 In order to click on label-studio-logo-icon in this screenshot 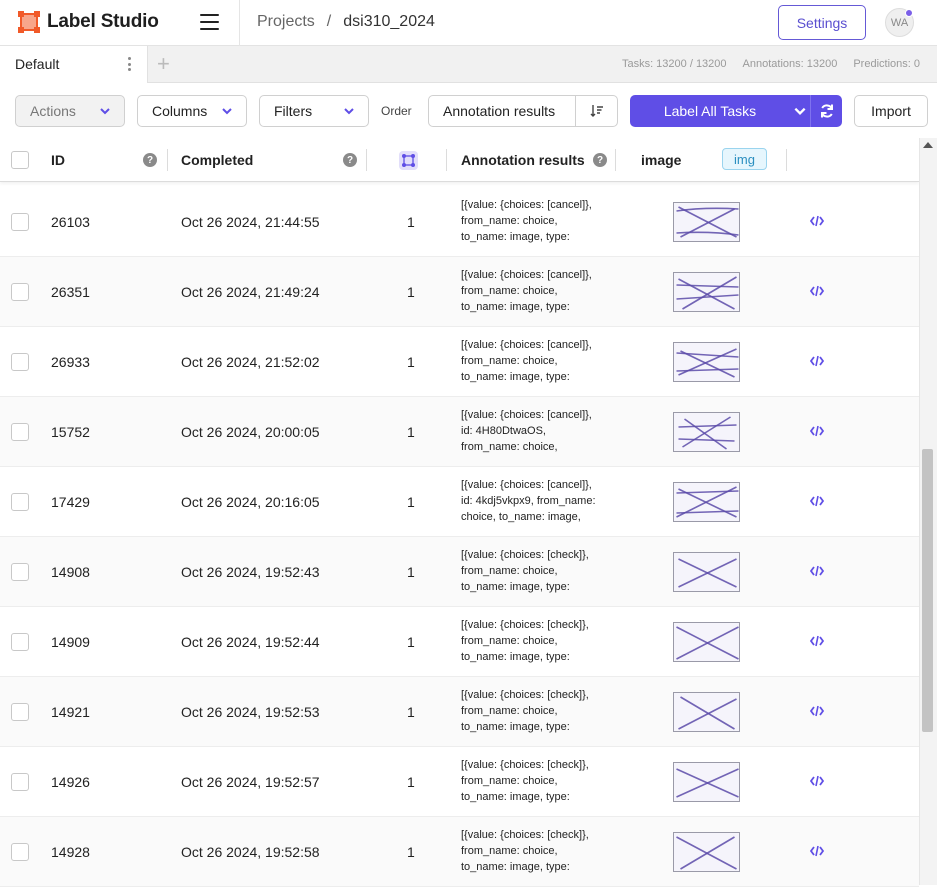, I will do `click(29, 22)`.